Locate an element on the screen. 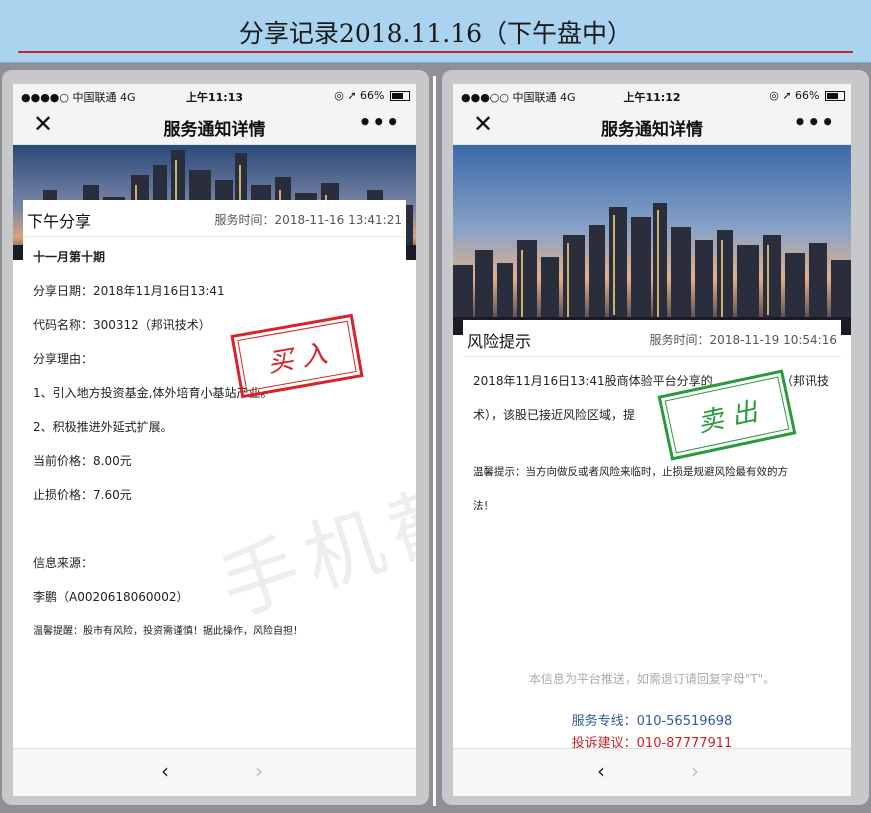  card-title: 下午分享 is located at coordinates (59, 221).